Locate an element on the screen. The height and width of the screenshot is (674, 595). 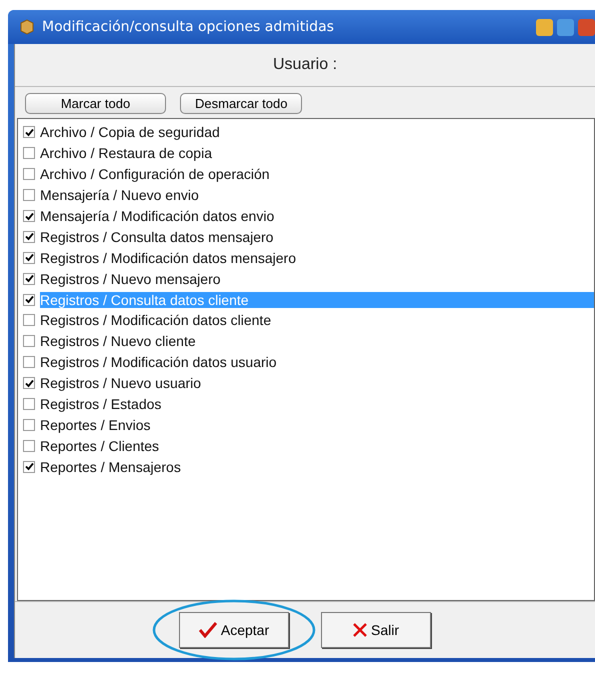
checkmark-icon is located at coordinates (207, 630).